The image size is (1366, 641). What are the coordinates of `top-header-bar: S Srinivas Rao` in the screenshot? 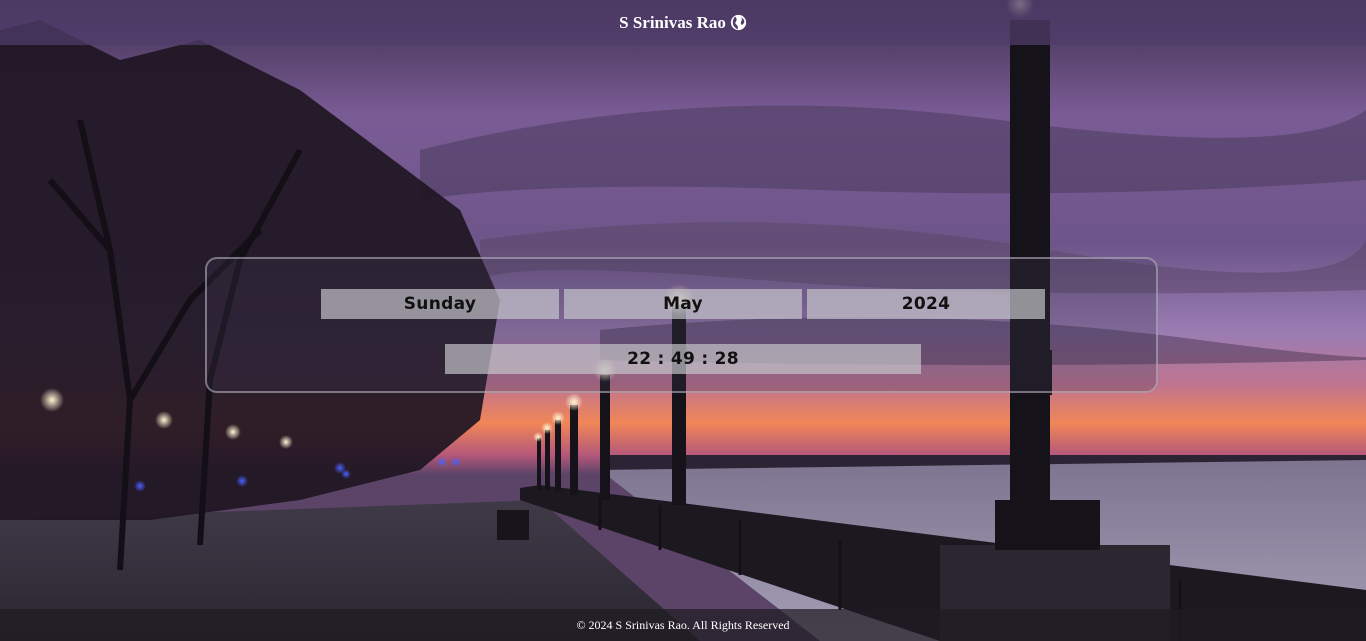 It's located at (683, 22).